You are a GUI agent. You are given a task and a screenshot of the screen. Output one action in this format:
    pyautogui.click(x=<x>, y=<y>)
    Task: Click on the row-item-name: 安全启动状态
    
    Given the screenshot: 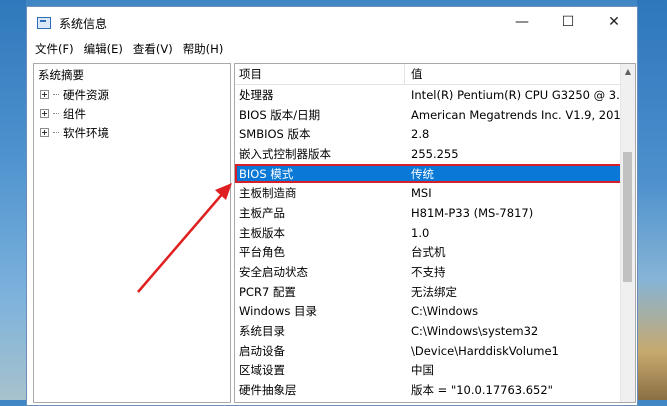 What is the action you would take?
    pyautogui.click(x=273, y=272)
    